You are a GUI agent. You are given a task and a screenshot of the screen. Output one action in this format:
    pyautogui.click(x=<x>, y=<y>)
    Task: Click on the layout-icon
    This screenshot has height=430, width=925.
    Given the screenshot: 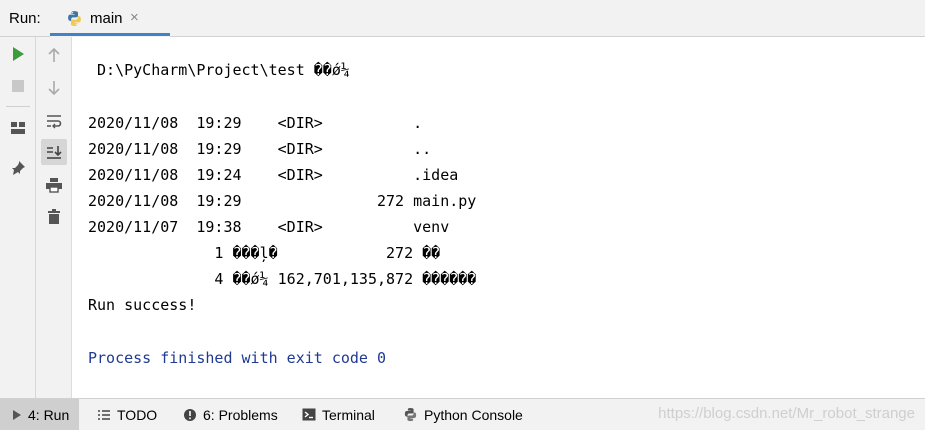 What is the action you would take?
    pyautogui.click(x=18, y=128)
    